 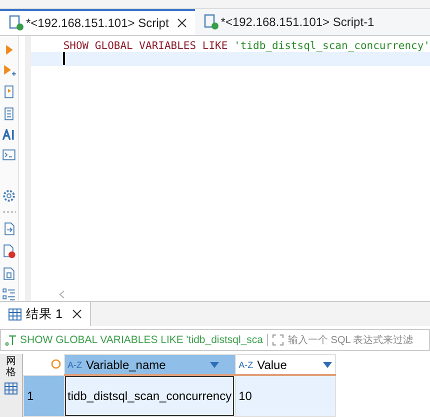 What do you see at coordinates (288, 22) in the screenshot?
I see `editor-tab: *<192.168.151.101> Script-1` at bounding box center [288, 22].